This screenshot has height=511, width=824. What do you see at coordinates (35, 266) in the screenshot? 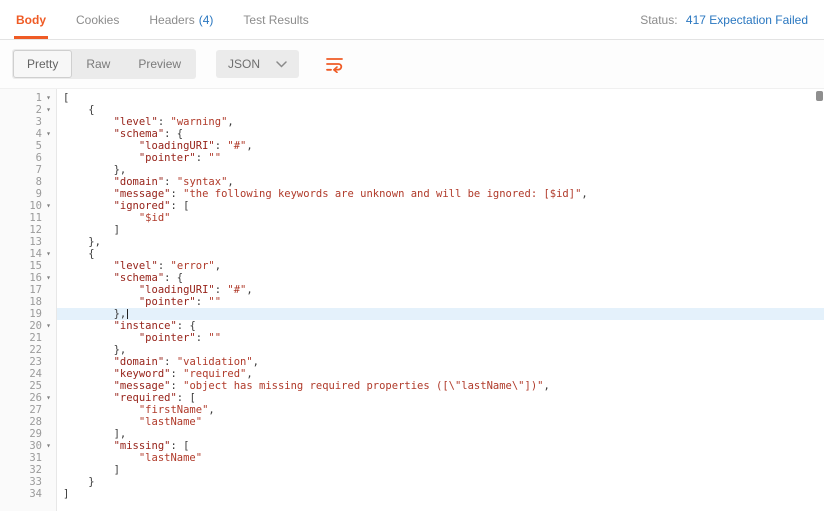
I see `line-number-text: 15` at bounding box center [35, 266].